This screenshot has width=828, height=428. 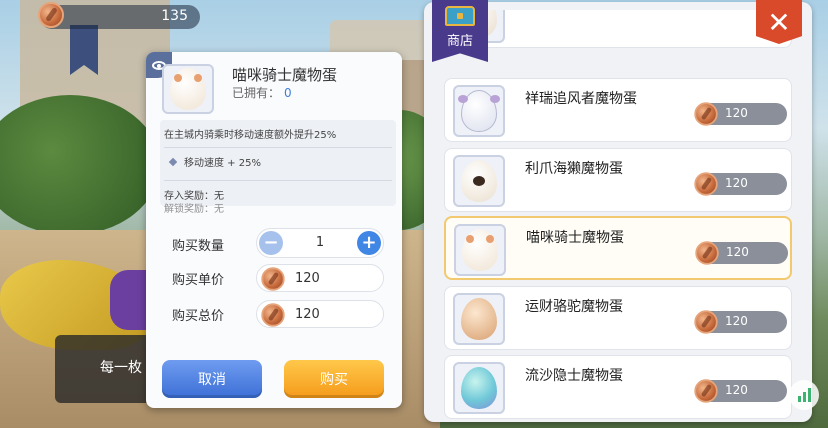 What do you see at coordinates (574, 307) in the screenshot?
I see `item-name: 运财骆驼魔物蛋` at bounding box center [574, 307].